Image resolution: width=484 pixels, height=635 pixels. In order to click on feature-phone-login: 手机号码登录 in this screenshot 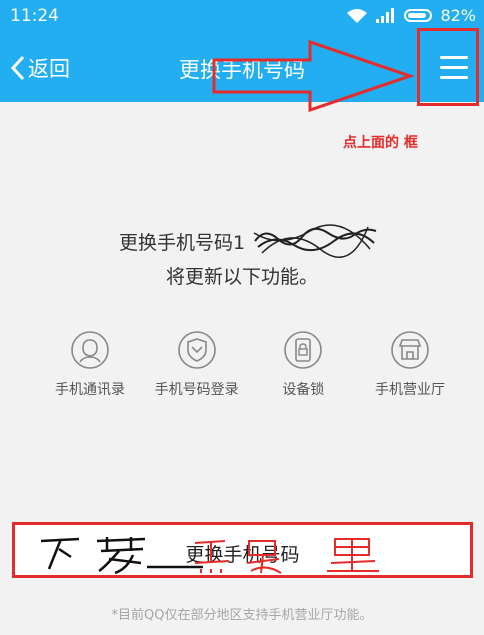, I will do `click(197, 365)`.